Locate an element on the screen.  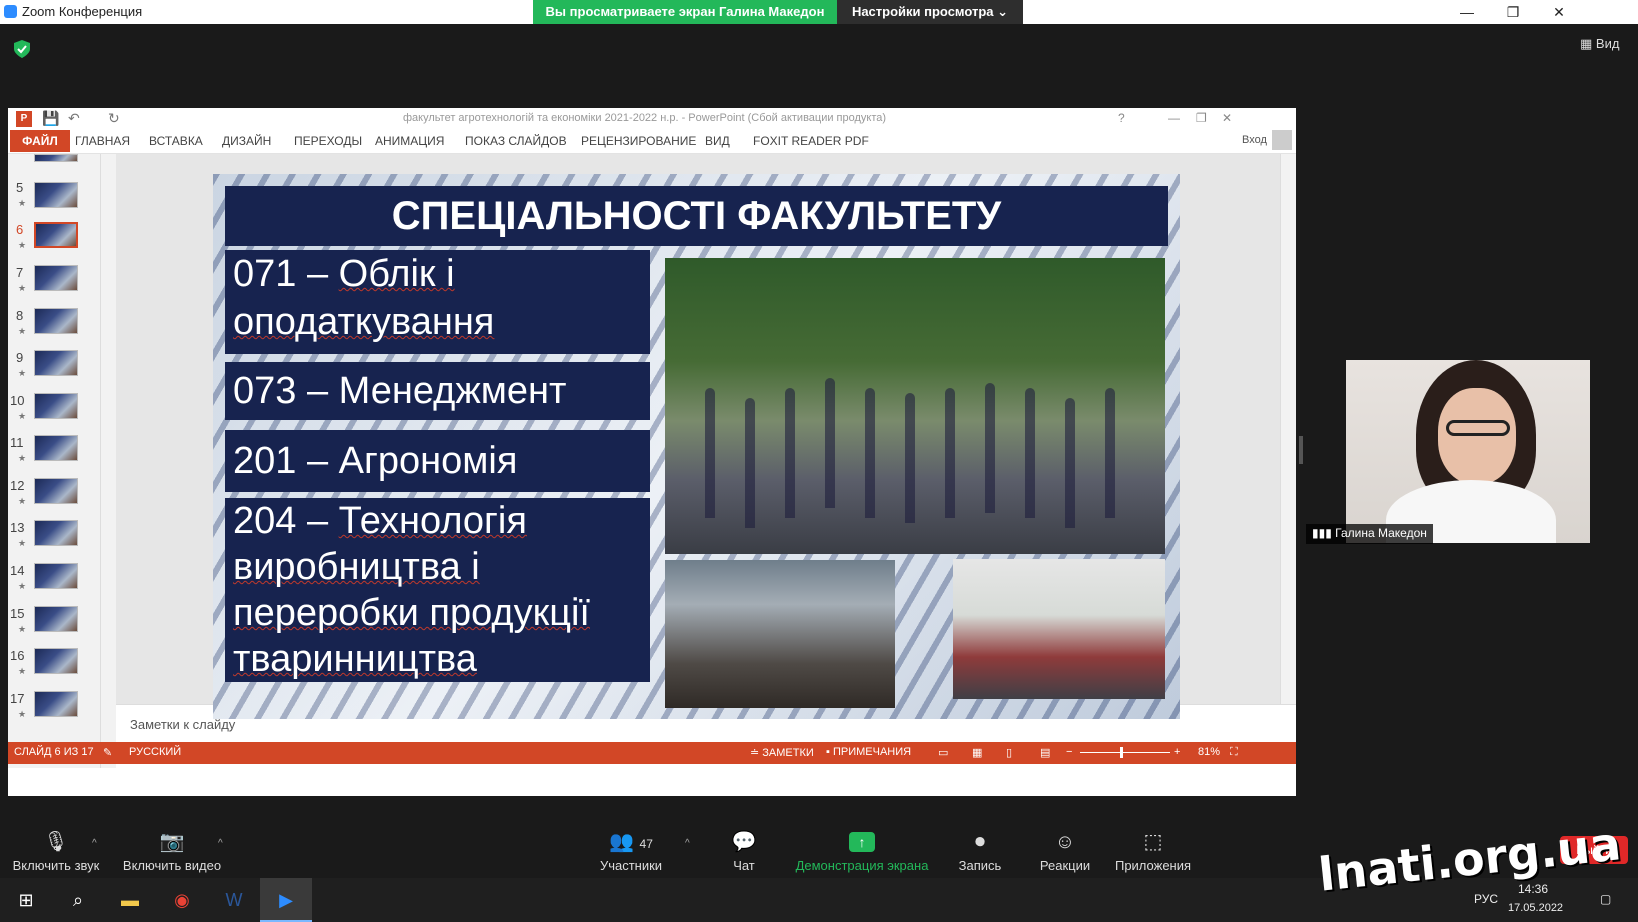
zoom-slider-thumb is located at coordinates (1121, 752).